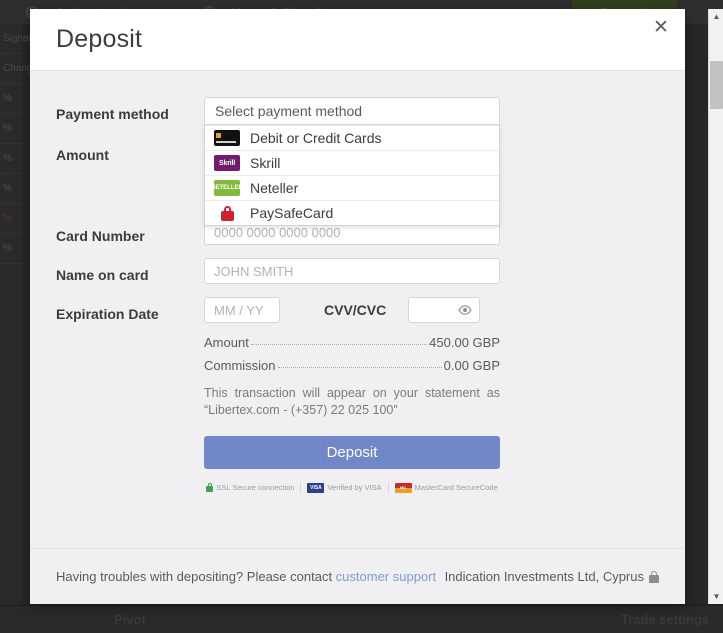 Image resolution: width=723 pixels, height=633 pixels. Describe the element at coordinates (352, 187) in the screenshot. I see `dropdown-option-neteller: NETELLER Neteller` at that location.